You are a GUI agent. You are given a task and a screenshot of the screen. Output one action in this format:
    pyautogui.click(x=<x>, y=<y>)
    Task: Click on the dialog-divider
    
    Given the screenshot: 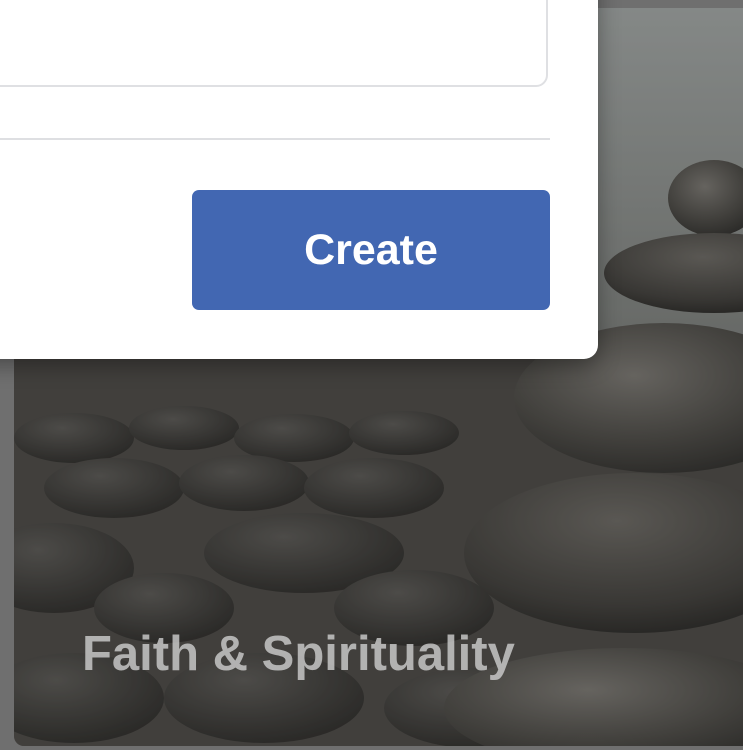 What is the action you would take?
    pyautogui.click(x=275, y=139)
    